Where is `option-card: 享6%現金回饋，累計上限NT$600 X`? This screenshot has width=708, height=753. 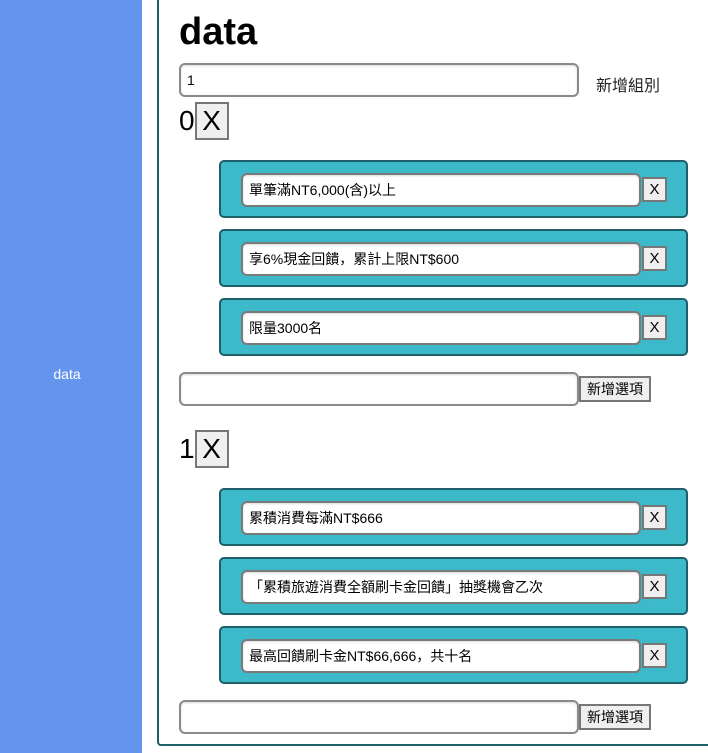
option-card: 享6%現金回饋，累計上限NT$600 X is located at coordinates (453, 258).